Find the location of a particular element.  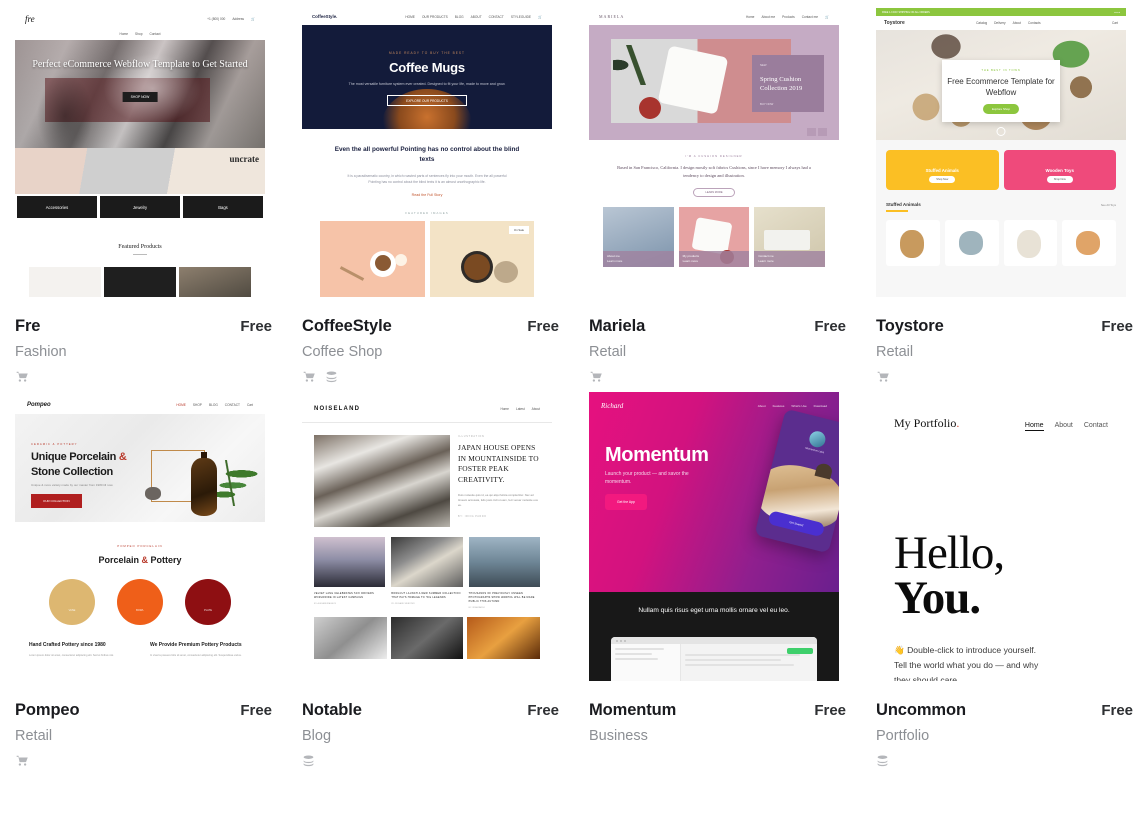

preview-nav-item-1: Delivery is located at coordinates (1000, 23).